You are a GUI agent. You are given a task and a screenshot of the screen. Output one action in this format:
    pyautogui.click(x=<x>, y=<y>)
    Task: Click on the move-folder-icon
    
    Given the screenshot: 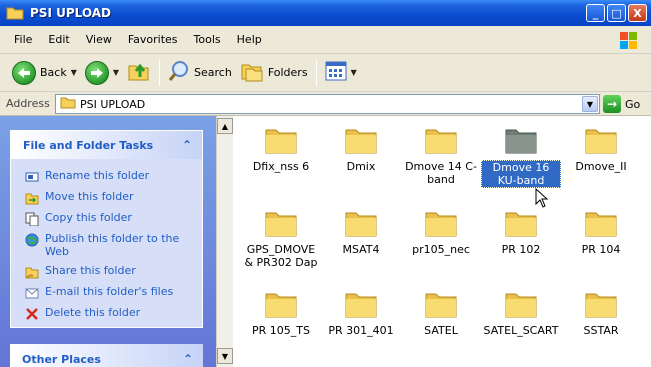 What is the action you would take?
    pyautogui.click(x=32, y=198)
    